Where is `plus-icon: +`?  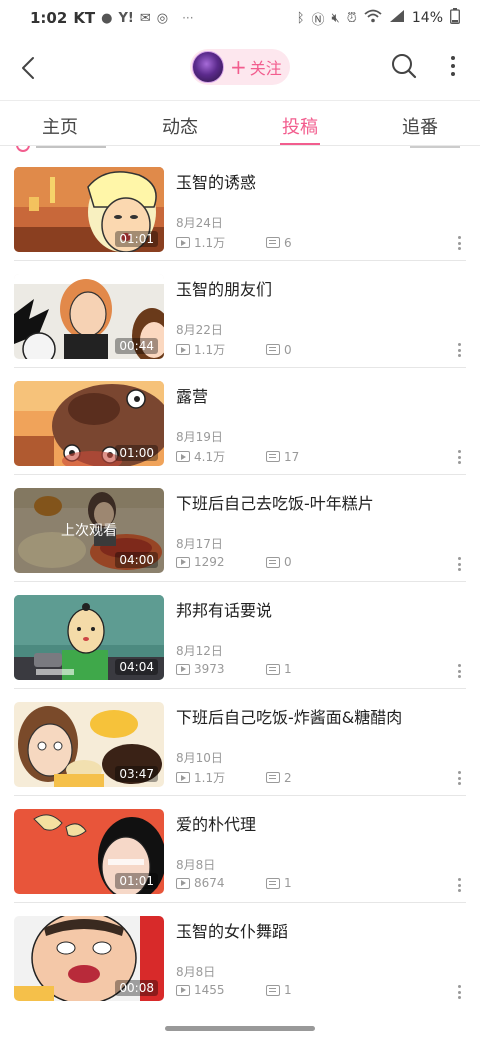
plus-icon: + is located at coordinates (238, 67).